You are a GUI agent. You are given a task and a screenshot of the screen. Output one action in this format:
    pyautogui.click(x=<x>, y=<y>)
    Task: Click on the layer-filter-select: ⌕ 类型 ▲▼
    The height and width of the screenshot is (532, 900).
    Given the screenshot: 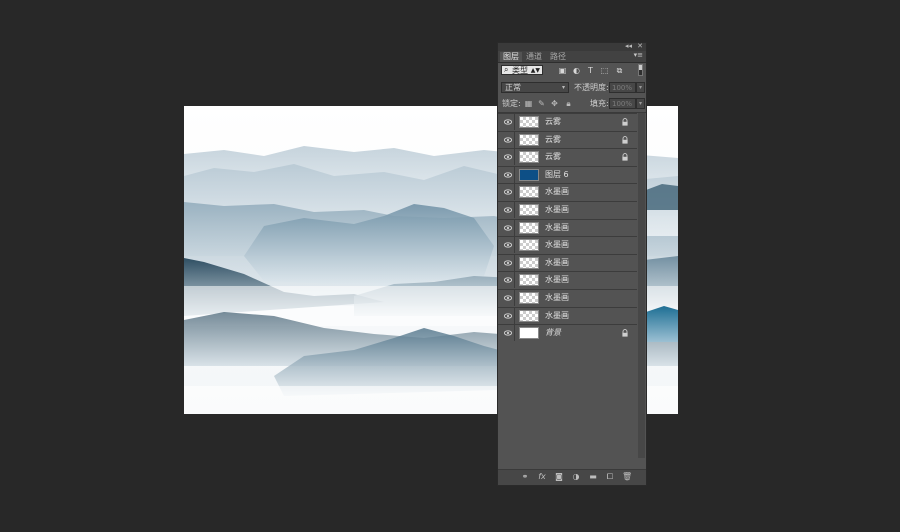 What is the action you would take?
    pyautogui.click(x=522, y=70)
    